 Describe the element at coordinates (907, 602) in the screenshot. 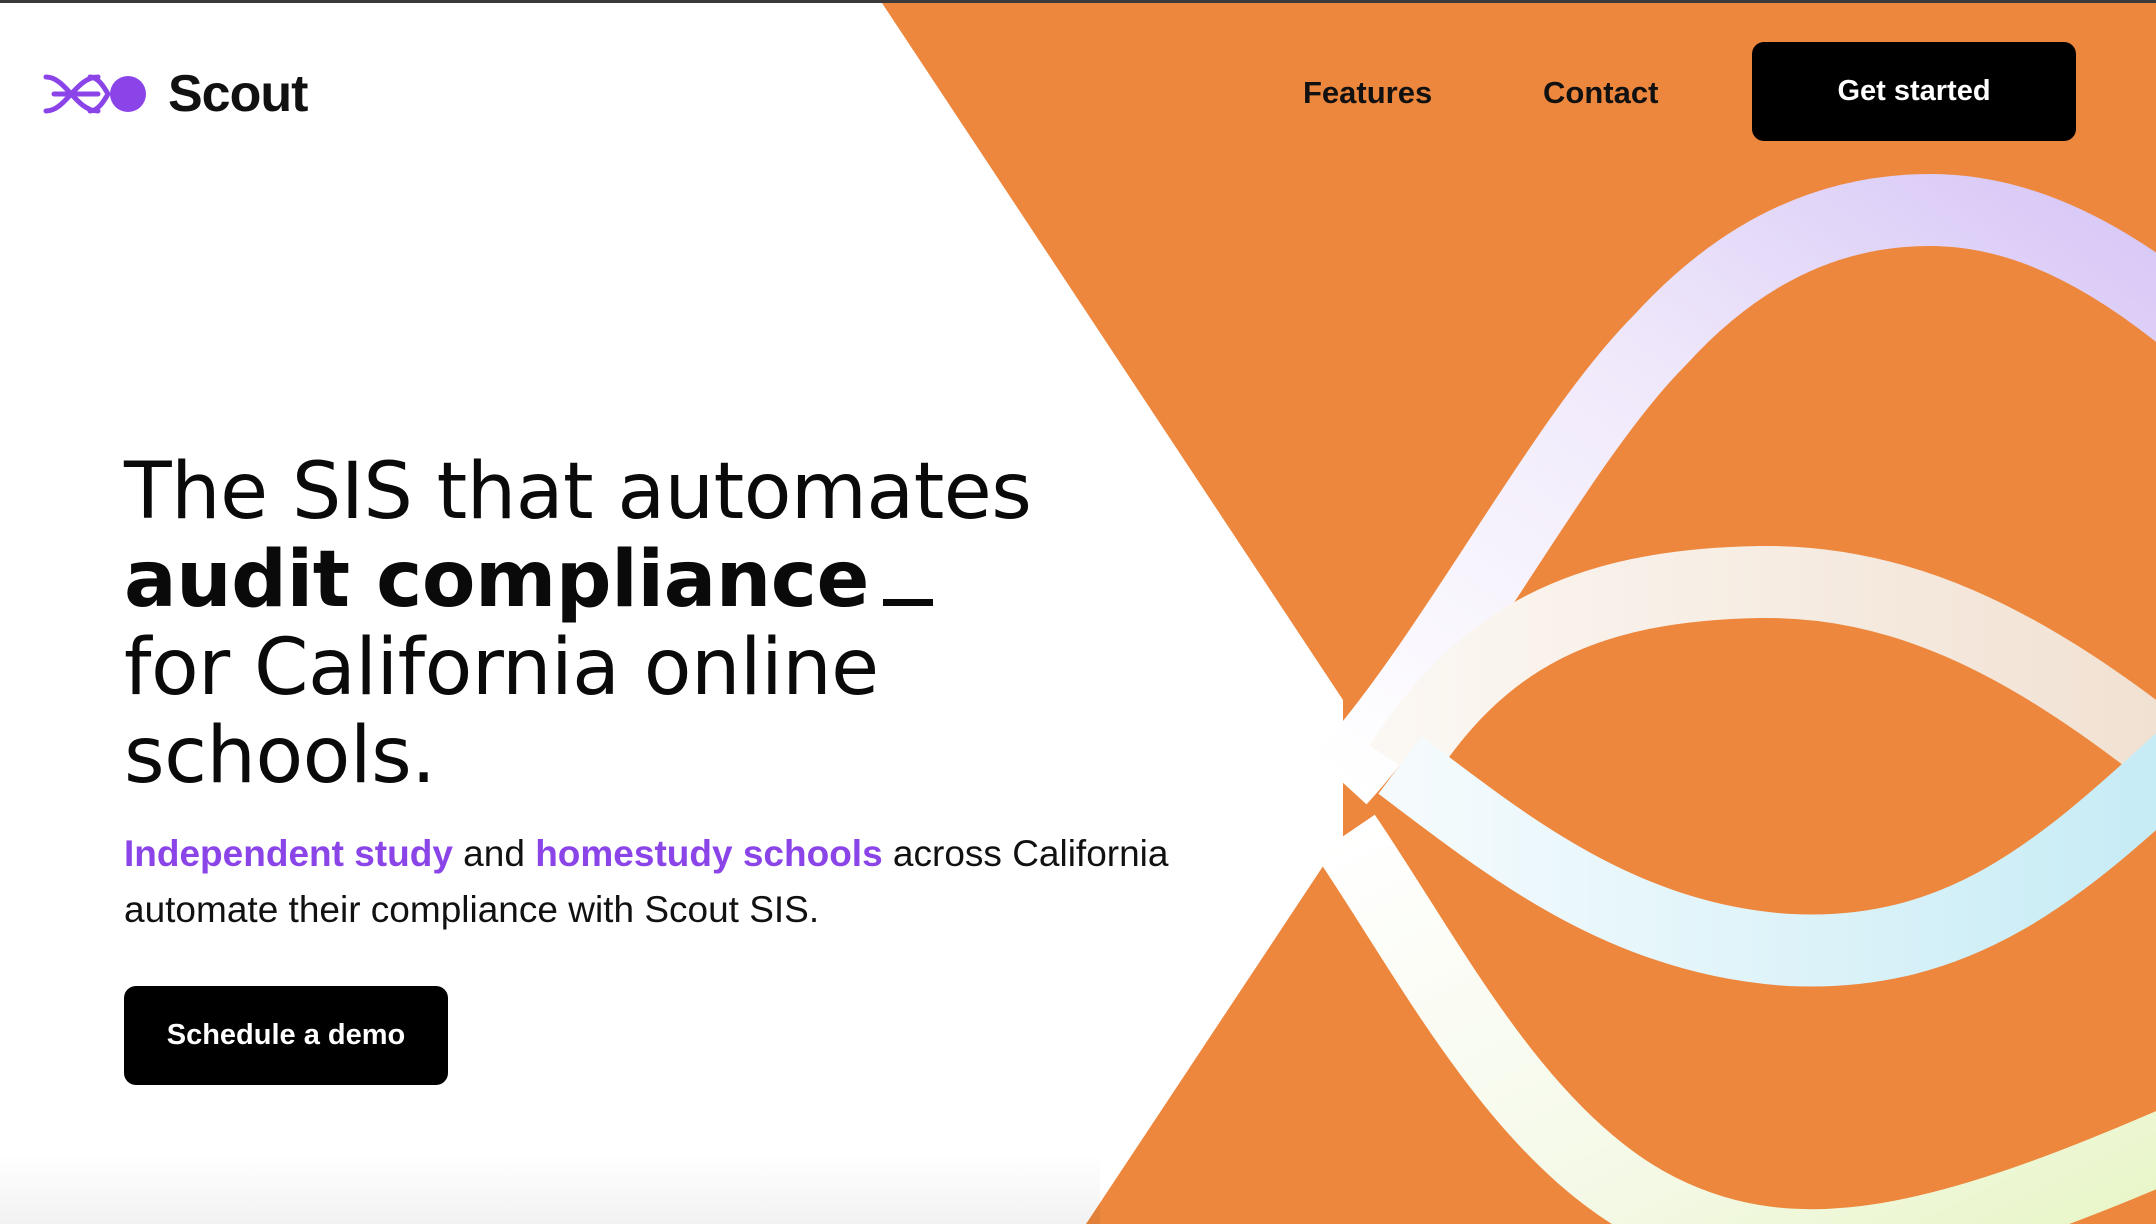

I see `typing-cursor` at that location.